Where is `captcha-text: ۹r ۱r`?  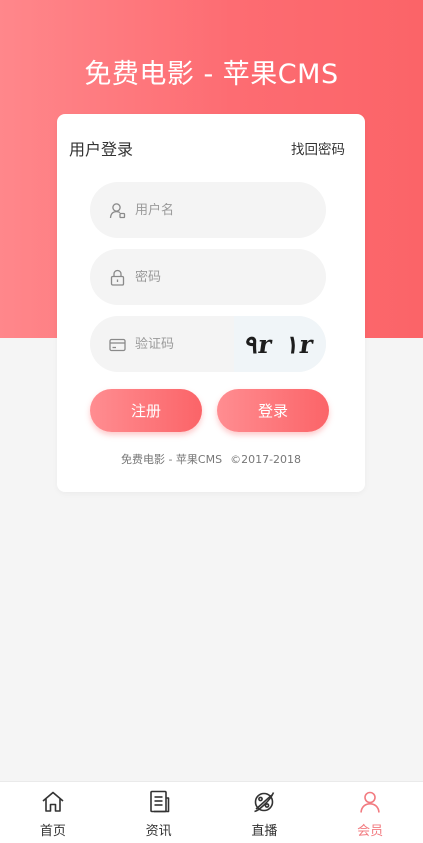 captcha-text: ۹r ۱r is located at coordinates (280, 344).